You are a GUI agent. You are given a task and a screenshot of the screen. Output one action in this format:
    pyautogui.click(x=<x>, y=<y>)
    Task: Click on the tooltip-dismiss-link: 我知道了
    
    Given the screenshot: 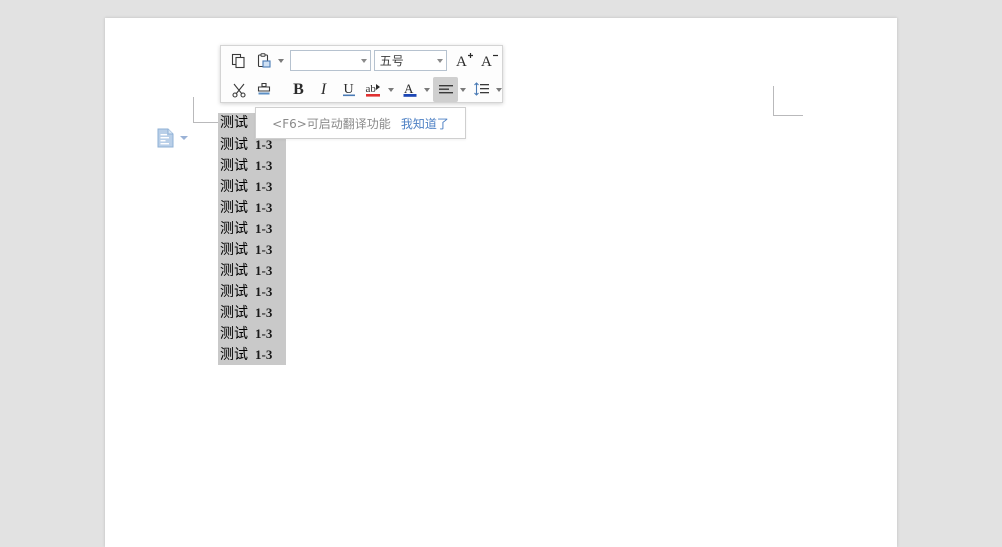 What is the action you would take?
    pyautogui.click(x=425, y=123)
    